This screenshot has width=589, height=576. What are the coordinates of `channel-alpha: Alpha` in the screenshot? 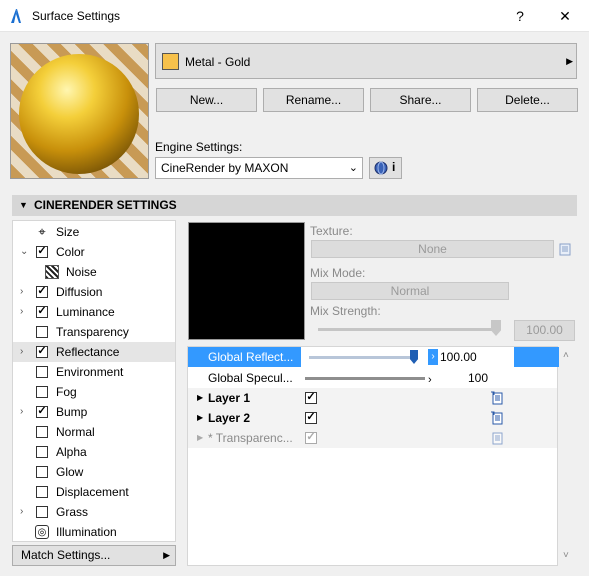 It's located at (94, 452).